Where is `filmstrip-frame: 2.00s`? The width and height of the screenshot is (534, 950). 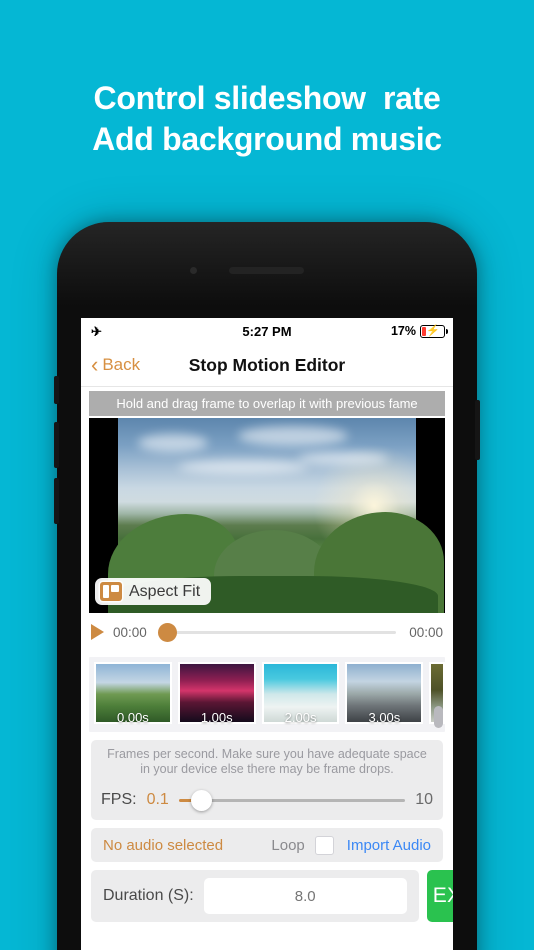 filmstrip-frame: 2.00s is located at coordinates (300, 693).